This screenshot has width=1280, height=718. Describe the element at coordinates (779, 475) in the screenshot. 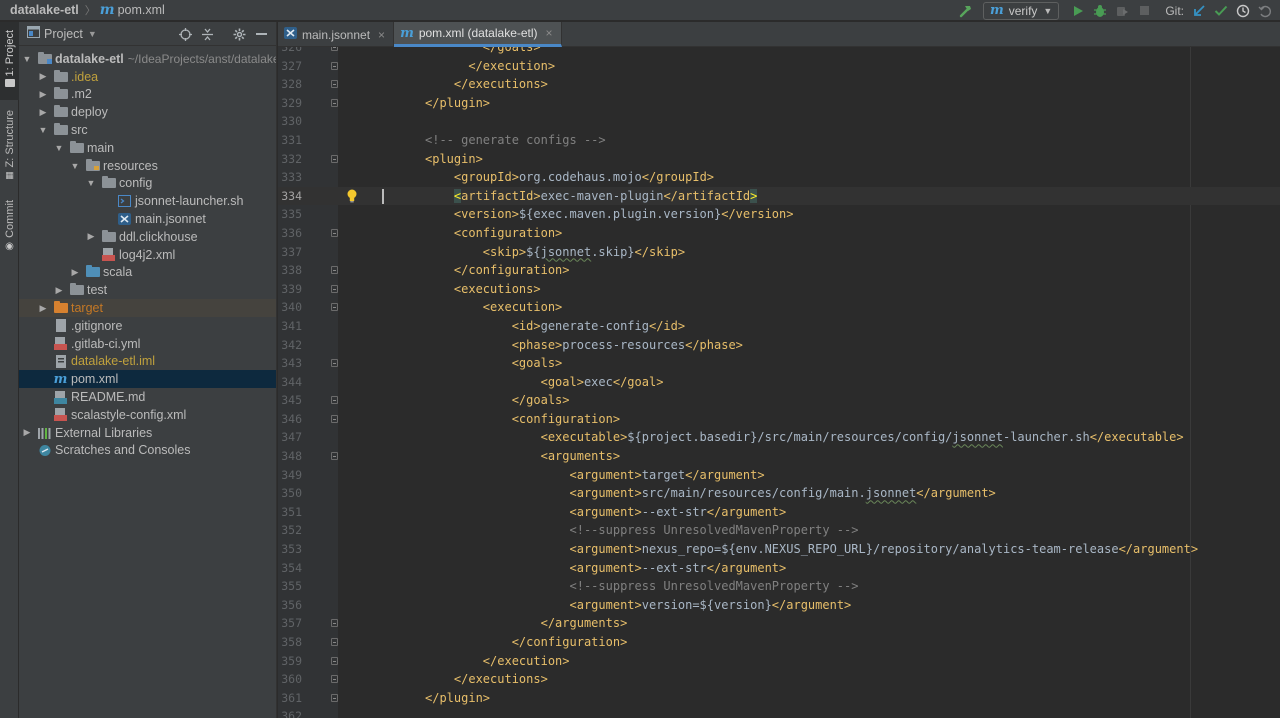

I see `code-line: 349 <argument>target</argument>` at that location.